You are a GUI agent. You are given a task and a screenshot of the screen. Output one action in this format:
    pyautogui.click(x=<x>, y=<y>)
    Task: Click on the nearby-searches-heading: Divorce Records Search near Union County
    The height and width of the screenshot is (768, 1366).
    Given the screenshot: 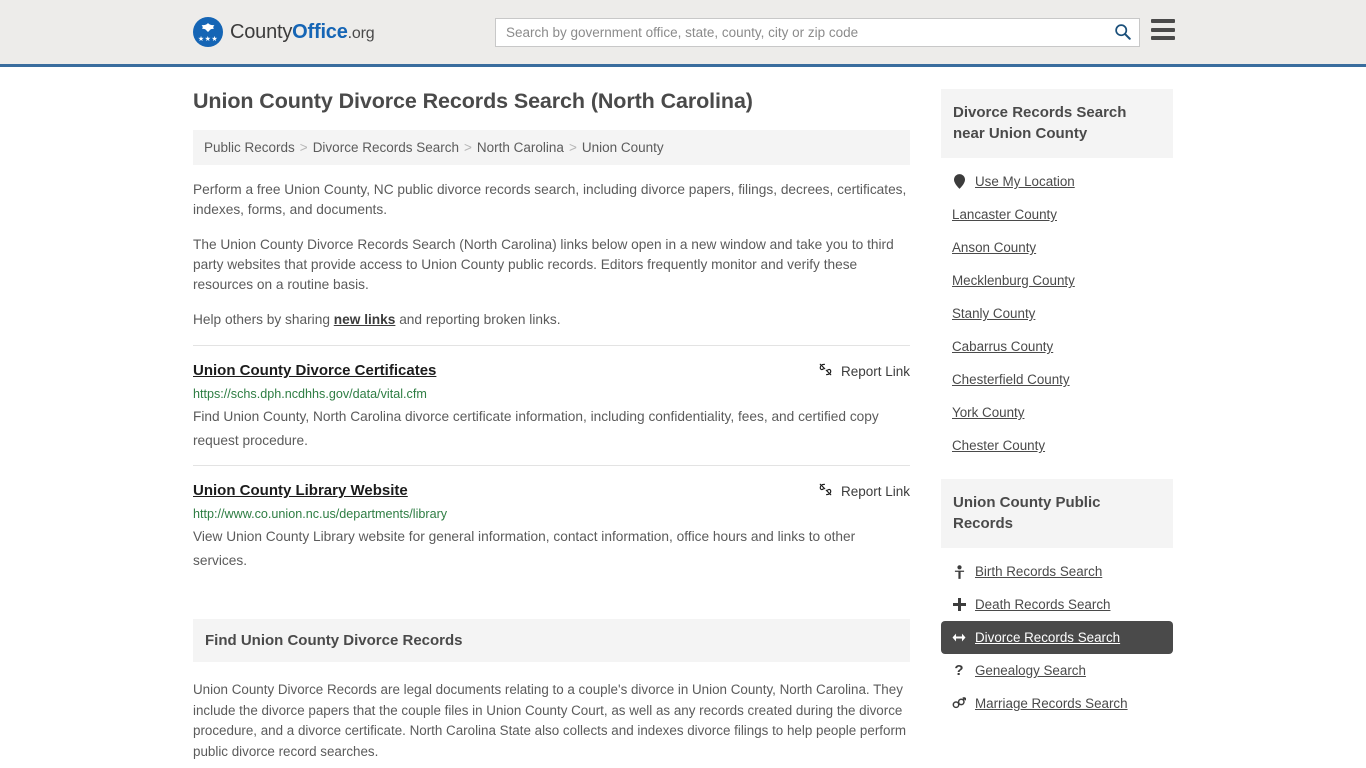 What is the action you would take?
    pyautogui.click(x=1057, y=123)
    